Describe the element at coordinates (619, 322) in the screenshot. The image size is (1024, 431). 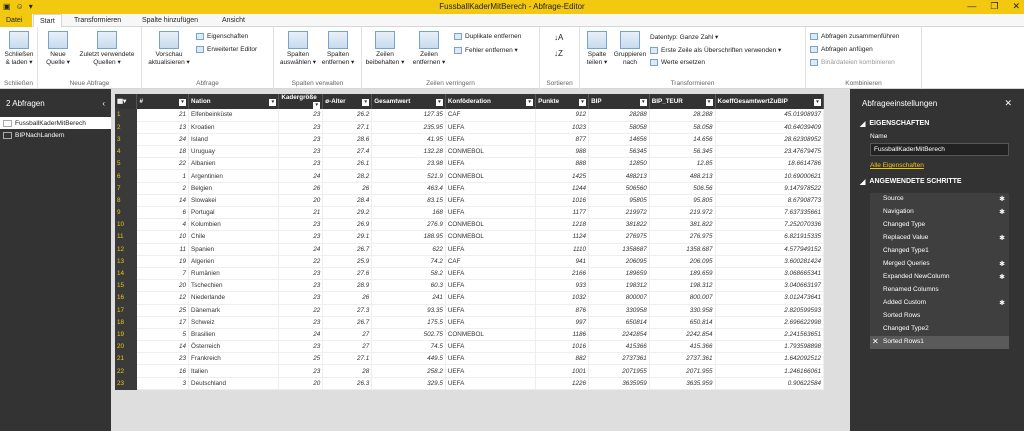
I see `table-cell: 650814` at that location.